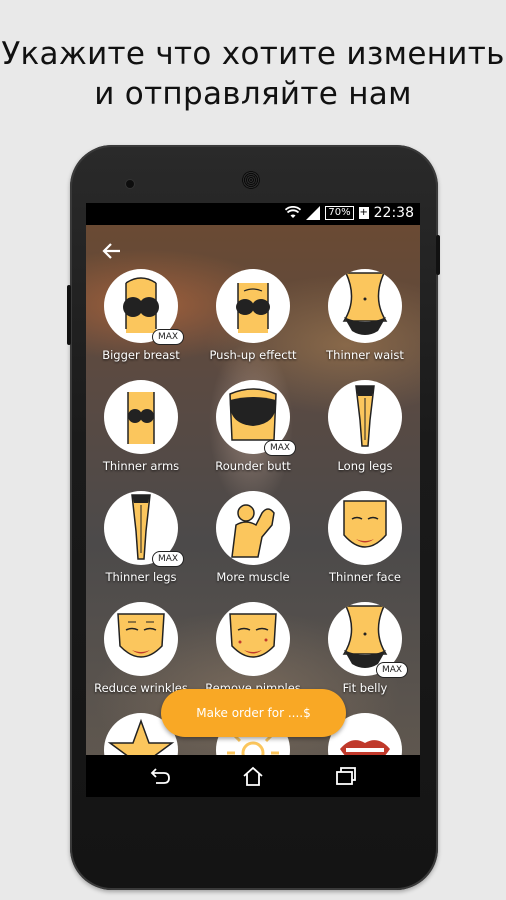 The width and height of the screenshot is (506, 900). I want to click on wifi-icon, so click(293, 212).